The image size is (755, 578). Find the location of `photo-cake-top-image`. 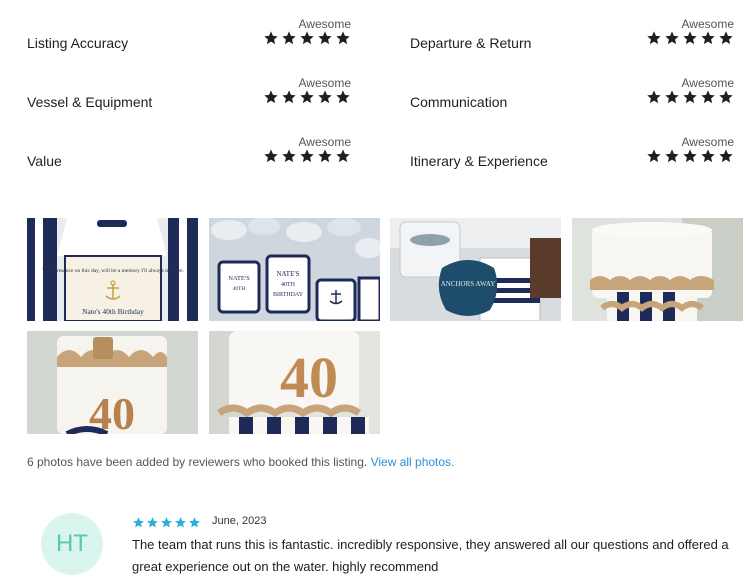

photo-cake-top-image is located at coordinates (657, 269).